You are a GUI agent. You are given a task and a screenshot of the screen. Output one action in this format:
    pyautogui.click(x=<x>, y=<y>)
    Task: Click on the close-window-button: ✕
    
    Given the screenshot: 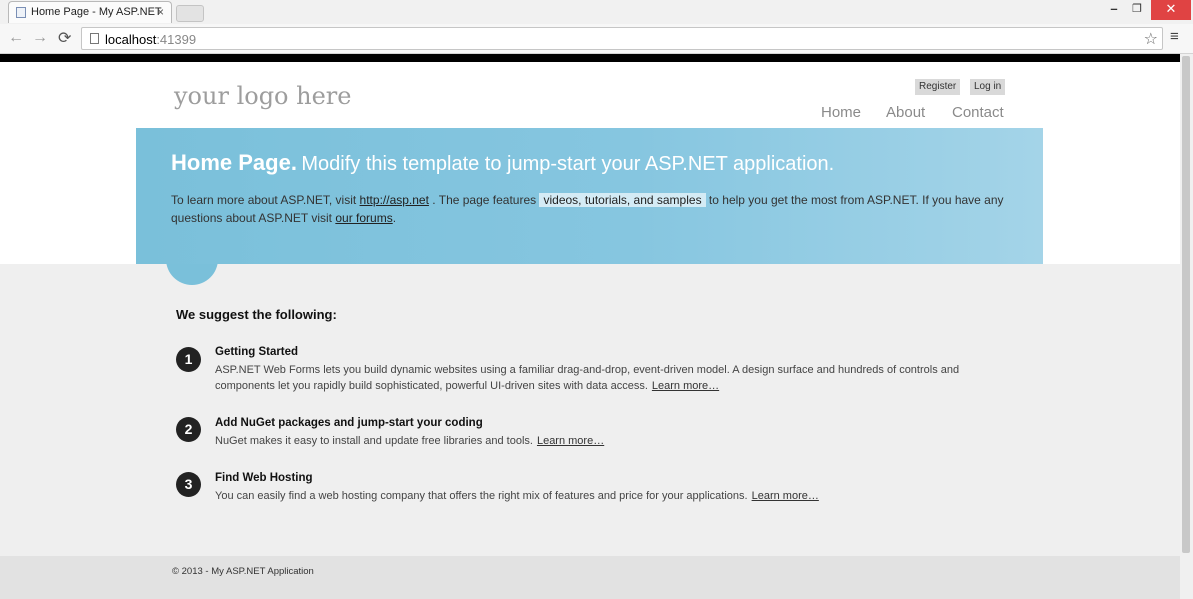 What is the action you would take?
    pyautogui.click(x=1171, y=10)
    